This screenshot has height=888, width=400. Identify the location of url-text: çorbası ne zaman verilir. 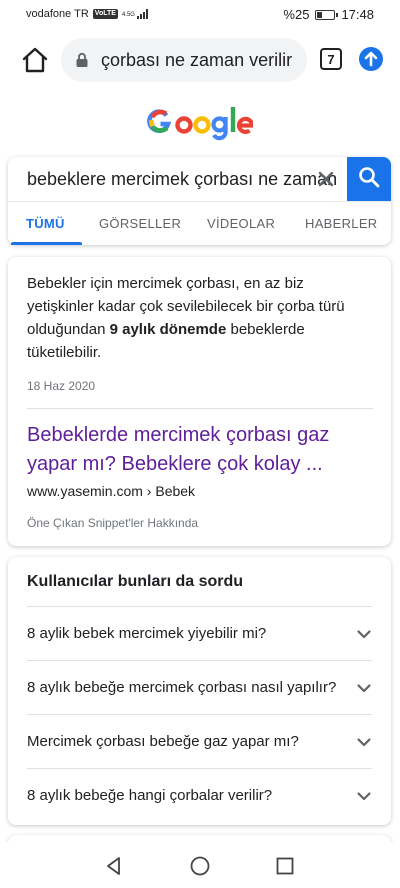
(197, 59).